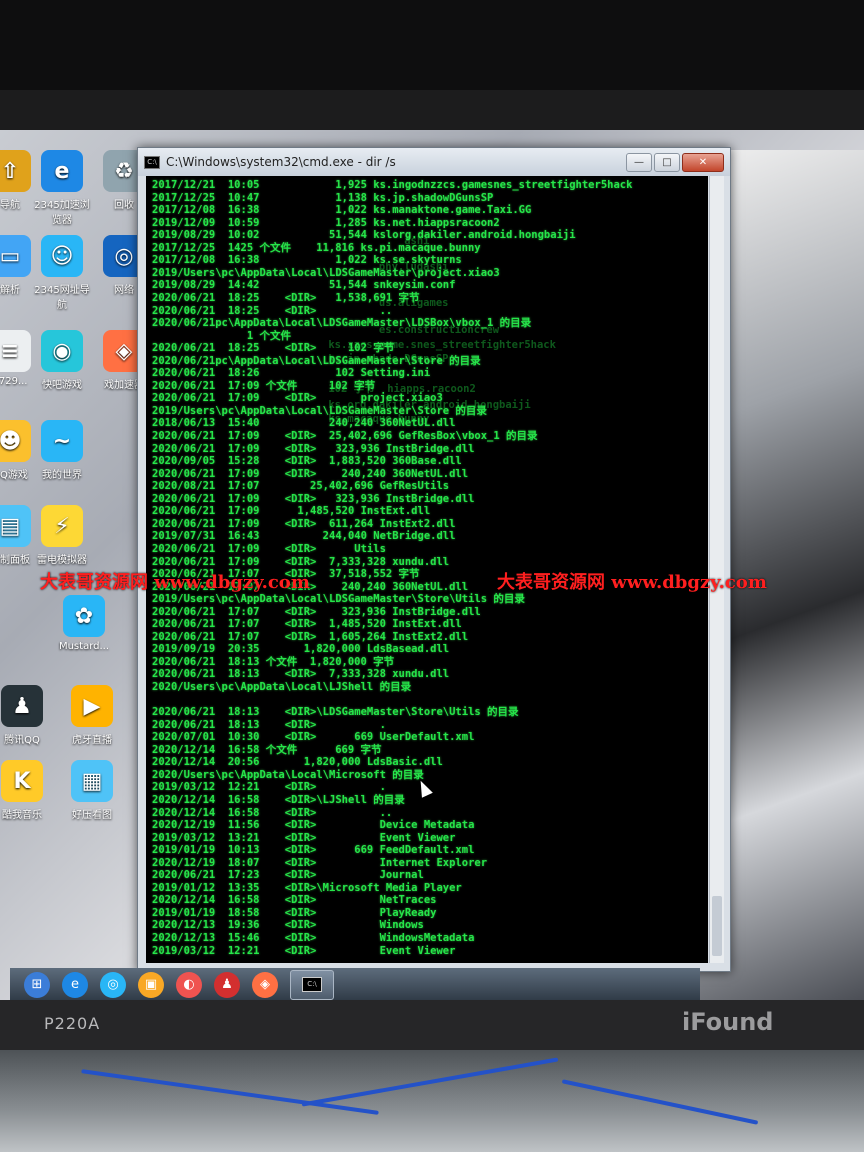 Image resolution: width=864 pixels, height=1152 pixels. I want to click on desk-surface, so click(432, 1101).